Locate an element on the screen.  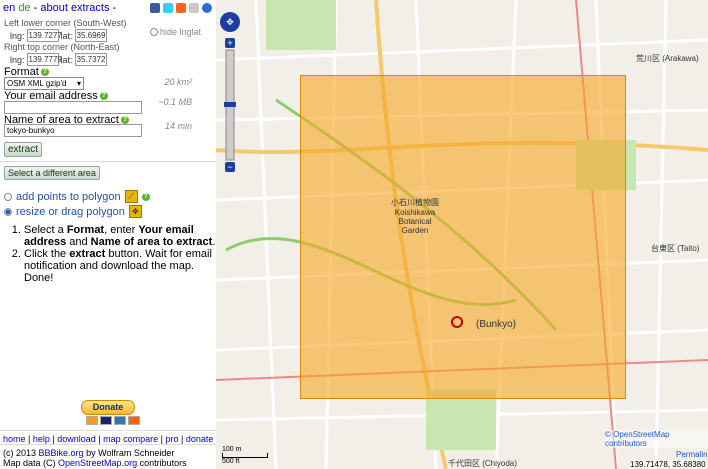
email-field is located at coordinates (73, 107).